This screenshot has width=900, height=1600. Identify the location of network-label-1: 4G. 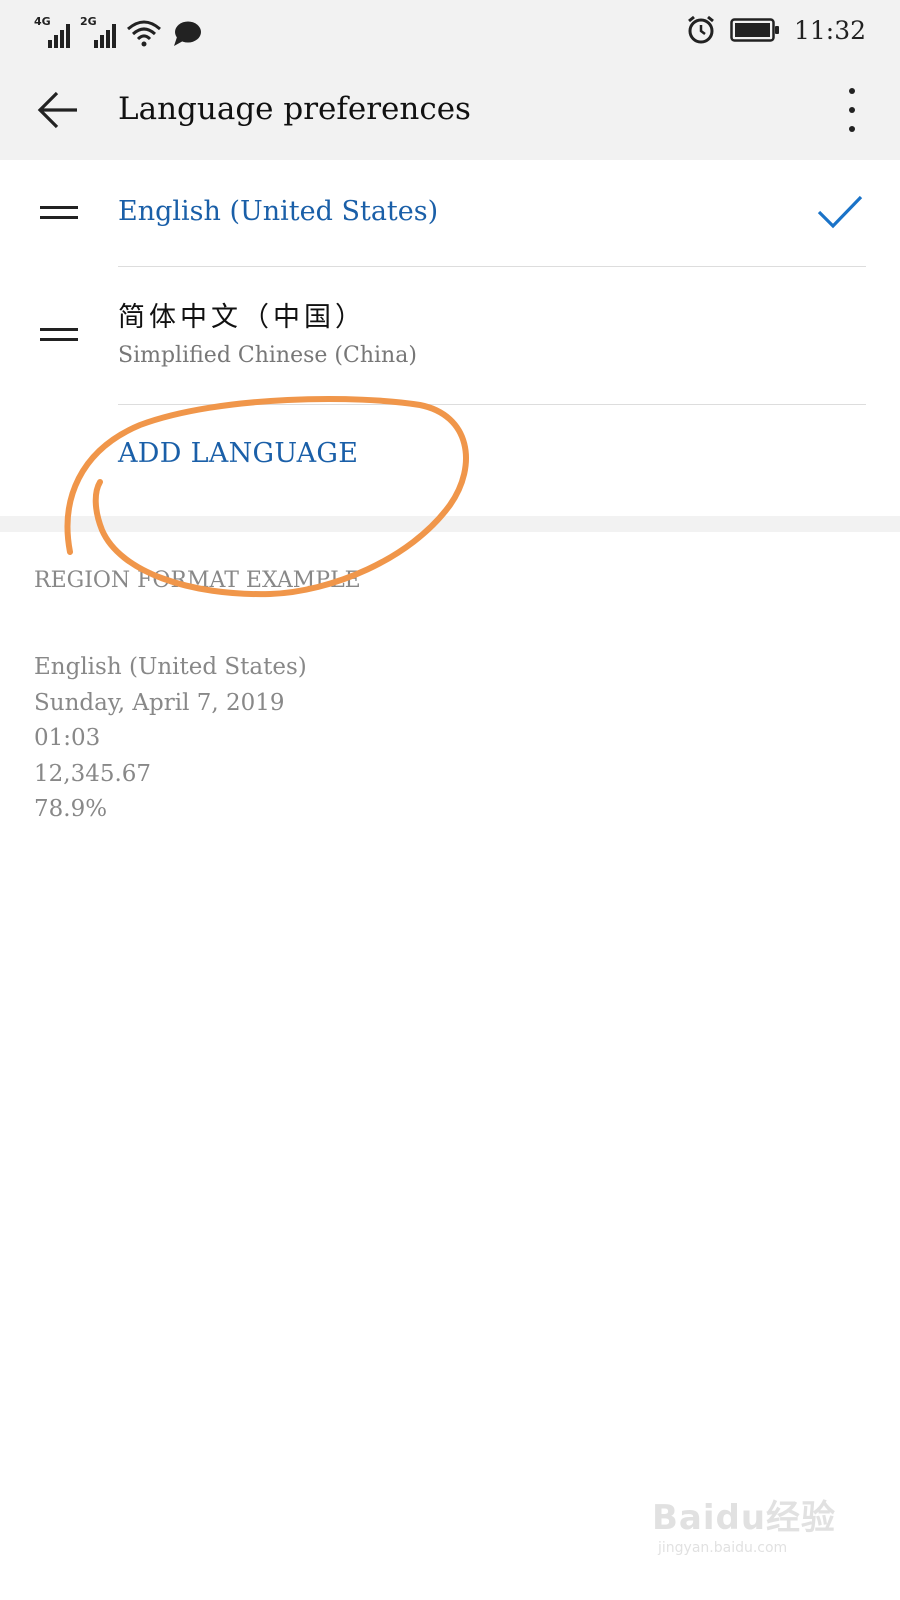
(42, 21).